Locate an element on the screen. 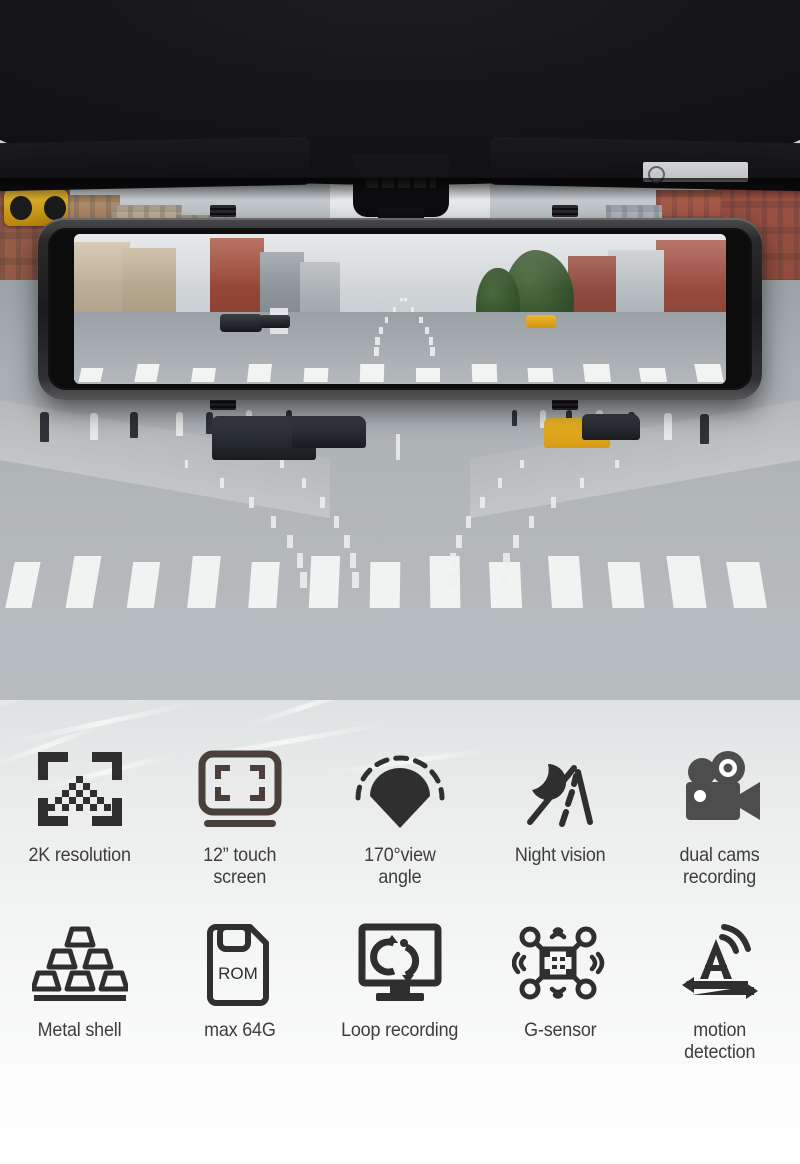 The height and width of the screenshot is (1164, 800). mirror-bezel is located at coordinates (400, 309).